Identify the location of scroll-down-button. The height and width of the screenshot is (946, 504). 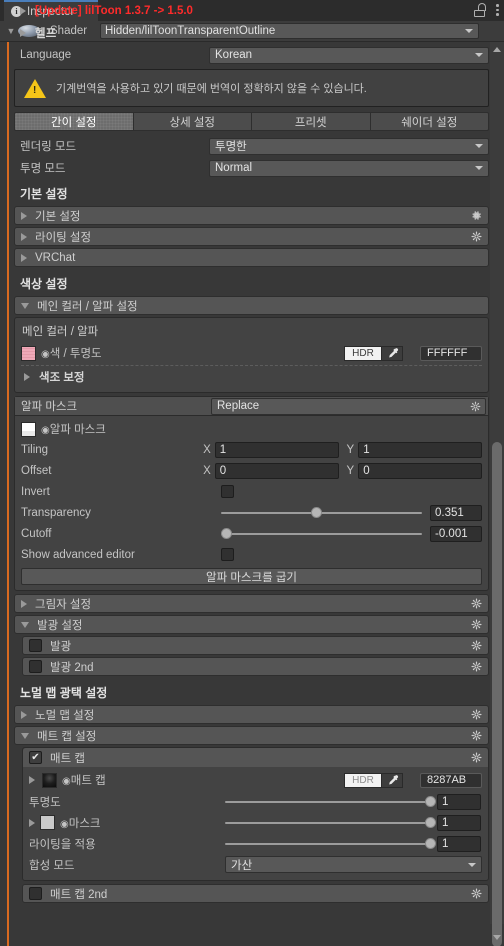
(497, 937).